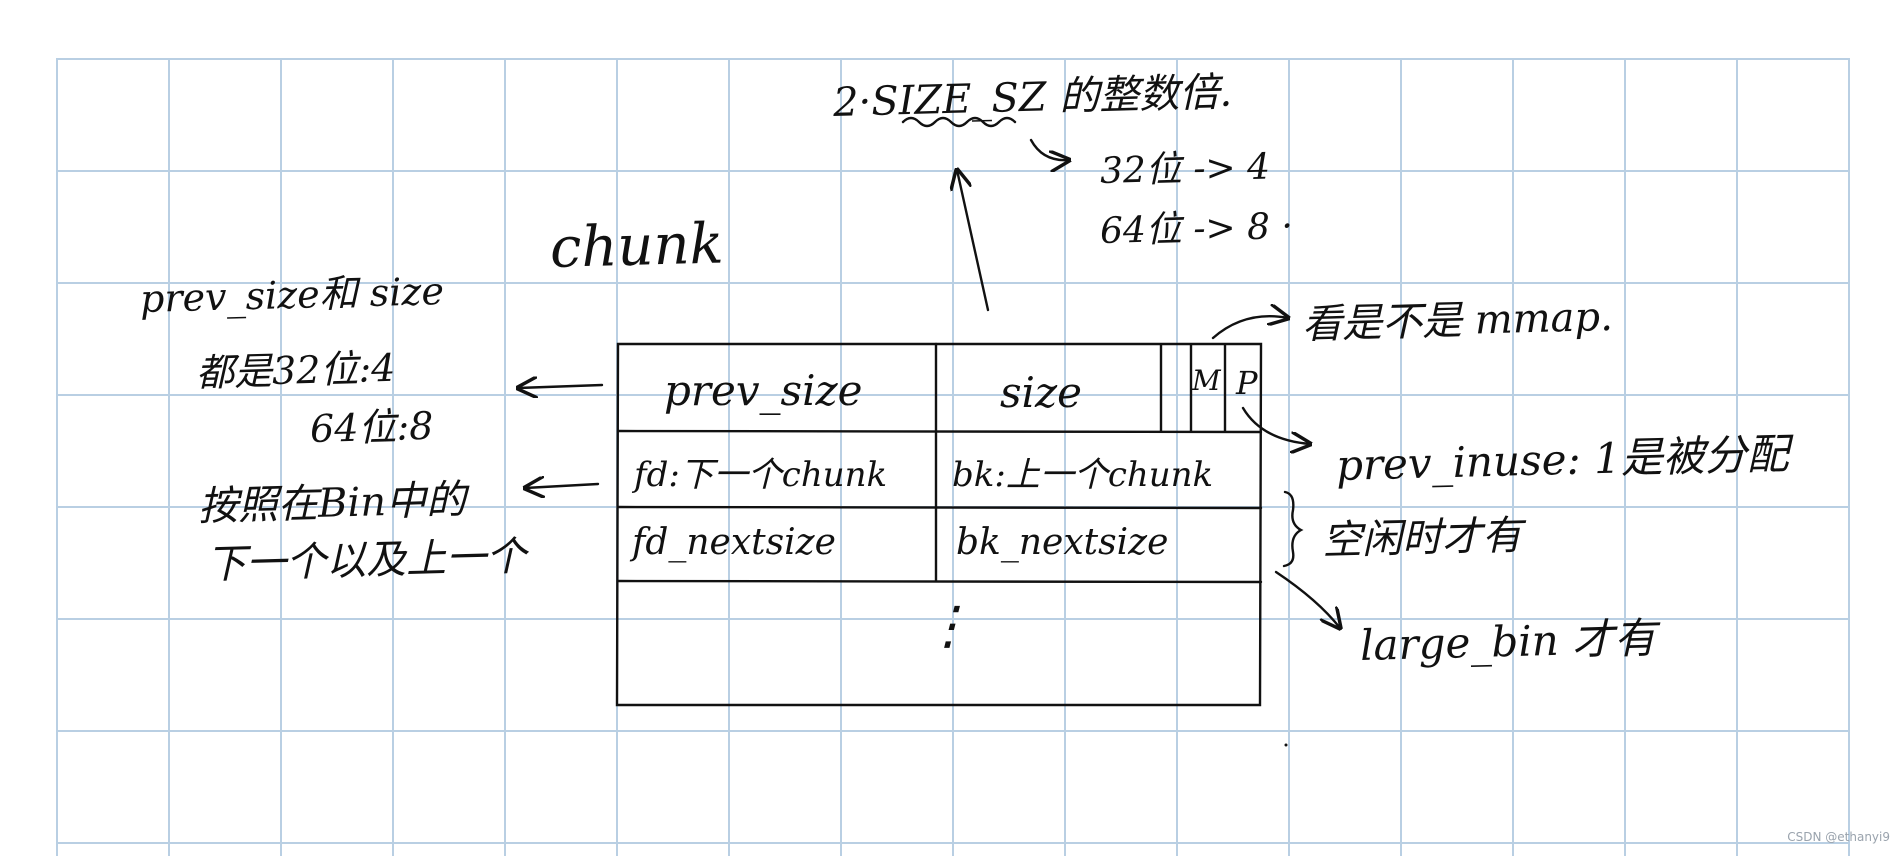 This screenshot has width=1904, height=856. Describe the element at coordinates (1293, 529) in the screenshot. I see `free-only-brace` at that location.